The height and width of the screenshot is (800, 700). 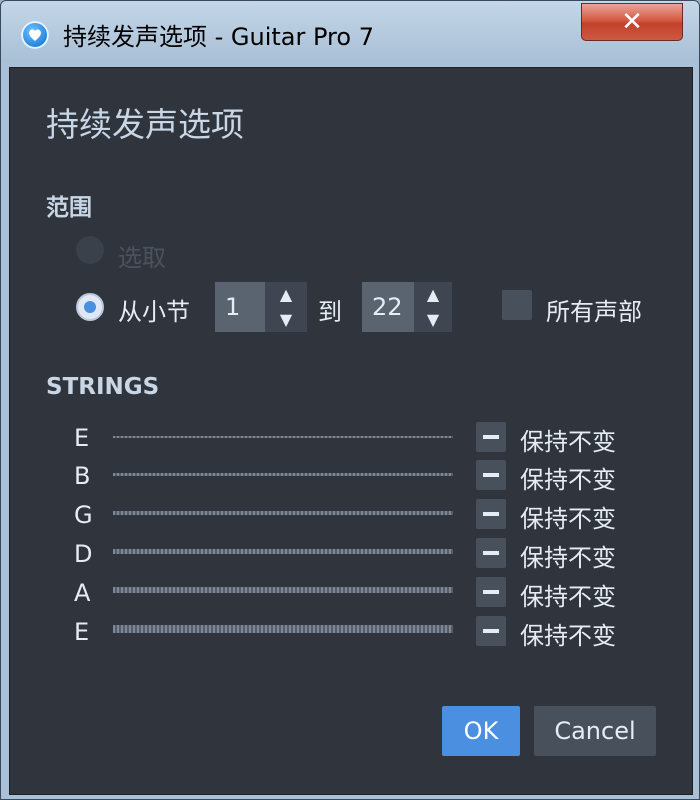 What do you see at coordinates (83, 554) in the screenshot?
I see `string-name: D` at bounding box center [83, 554].